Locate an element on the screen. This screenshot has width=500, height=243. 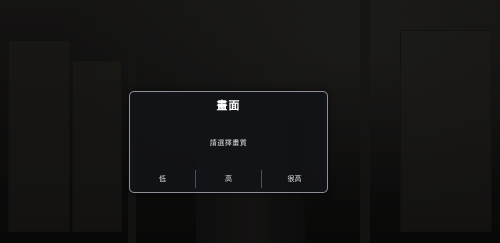
quality-option-high: 高 is located at coordinates (228, 179).